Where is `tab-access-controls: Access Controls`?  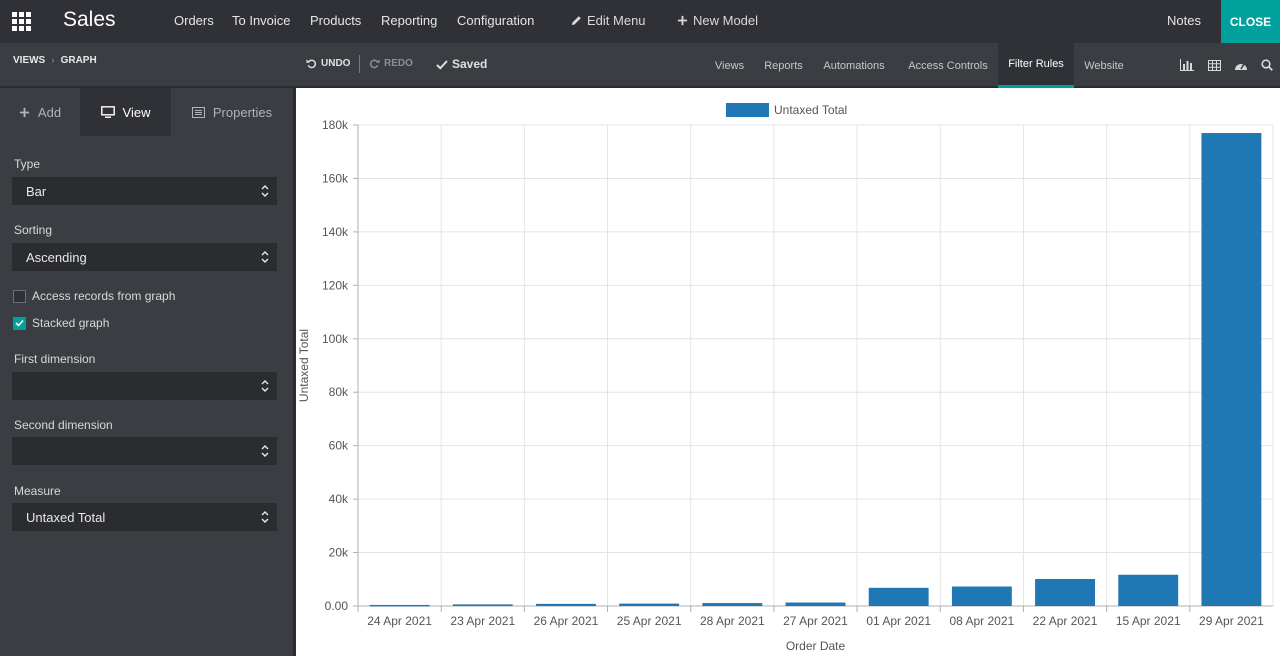 tab-access-controls: Access Controls is located at coordinates (948, 65).